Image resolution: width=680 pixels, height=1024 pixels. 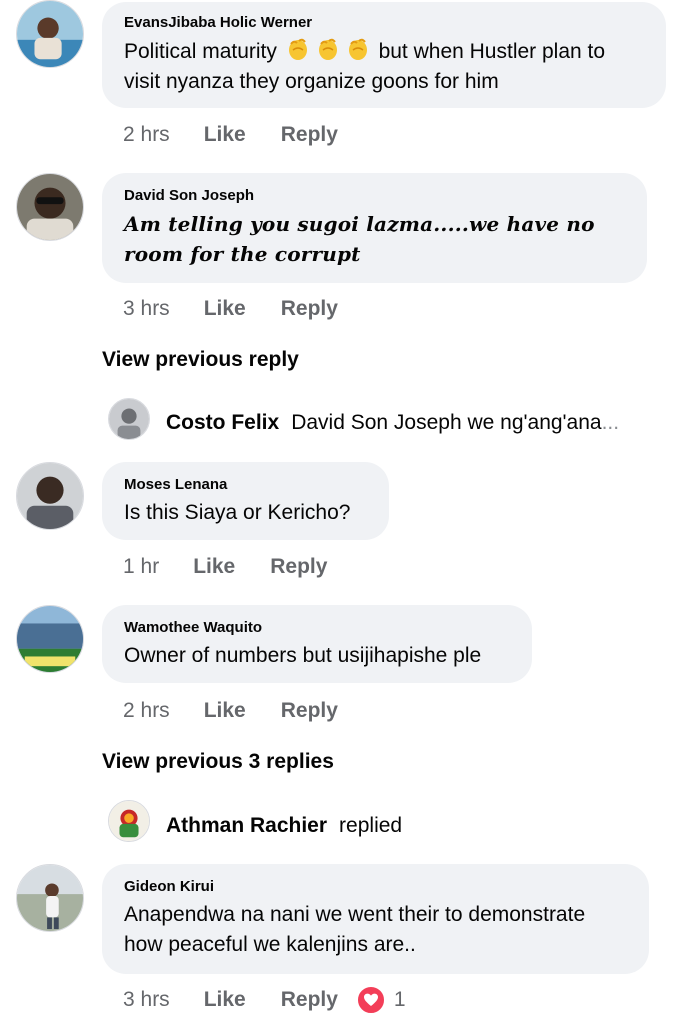 I want to click on reaction-count: 1, so click(x=399, y=999).